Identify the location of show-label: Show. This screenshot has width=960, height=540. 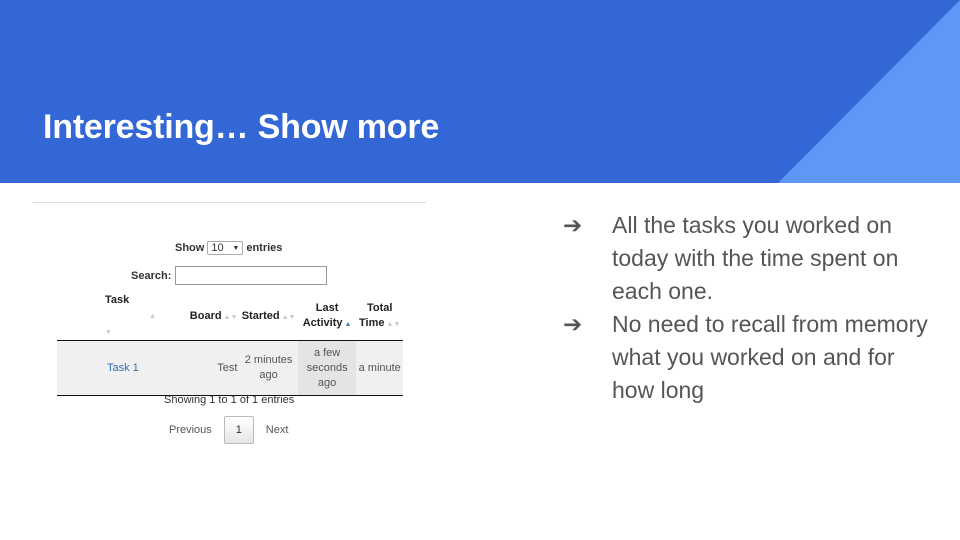
(190, 248).